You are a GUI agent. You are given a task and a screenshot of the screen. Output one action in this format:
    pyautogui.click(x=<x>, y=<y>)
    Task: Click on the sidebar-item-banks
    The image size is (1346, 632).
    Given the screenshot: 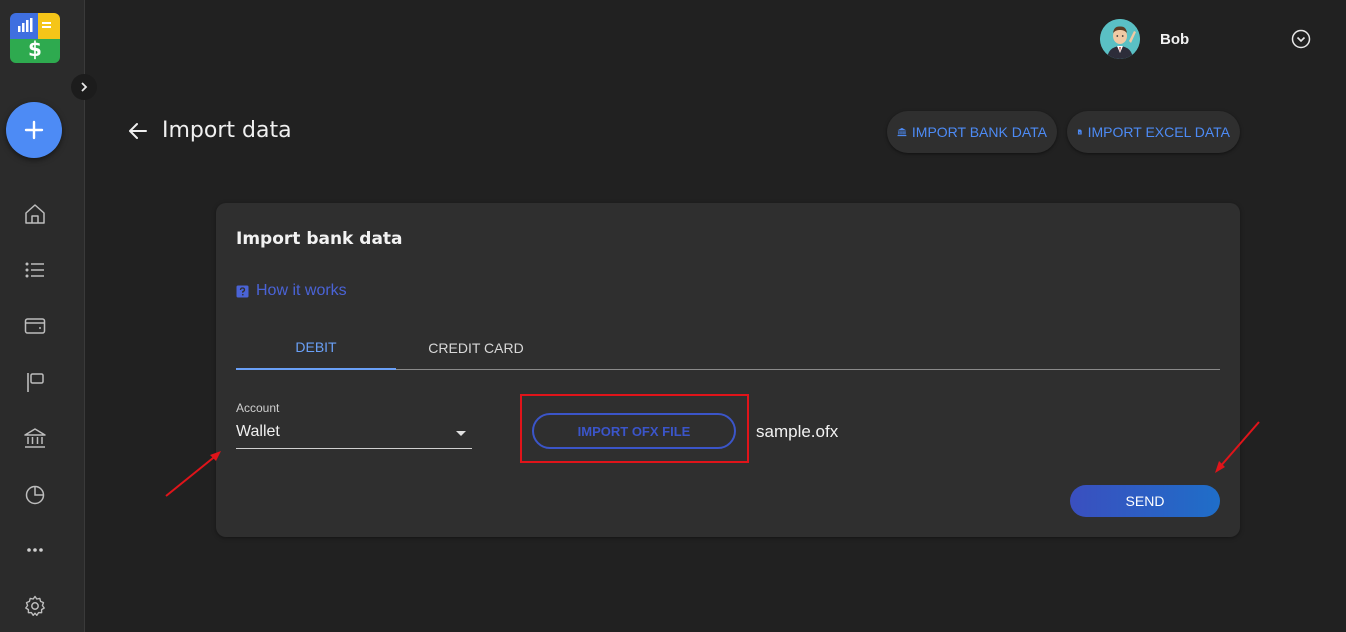 What is the action you would take?
    pyautogui.click(x=35, y=438)
    